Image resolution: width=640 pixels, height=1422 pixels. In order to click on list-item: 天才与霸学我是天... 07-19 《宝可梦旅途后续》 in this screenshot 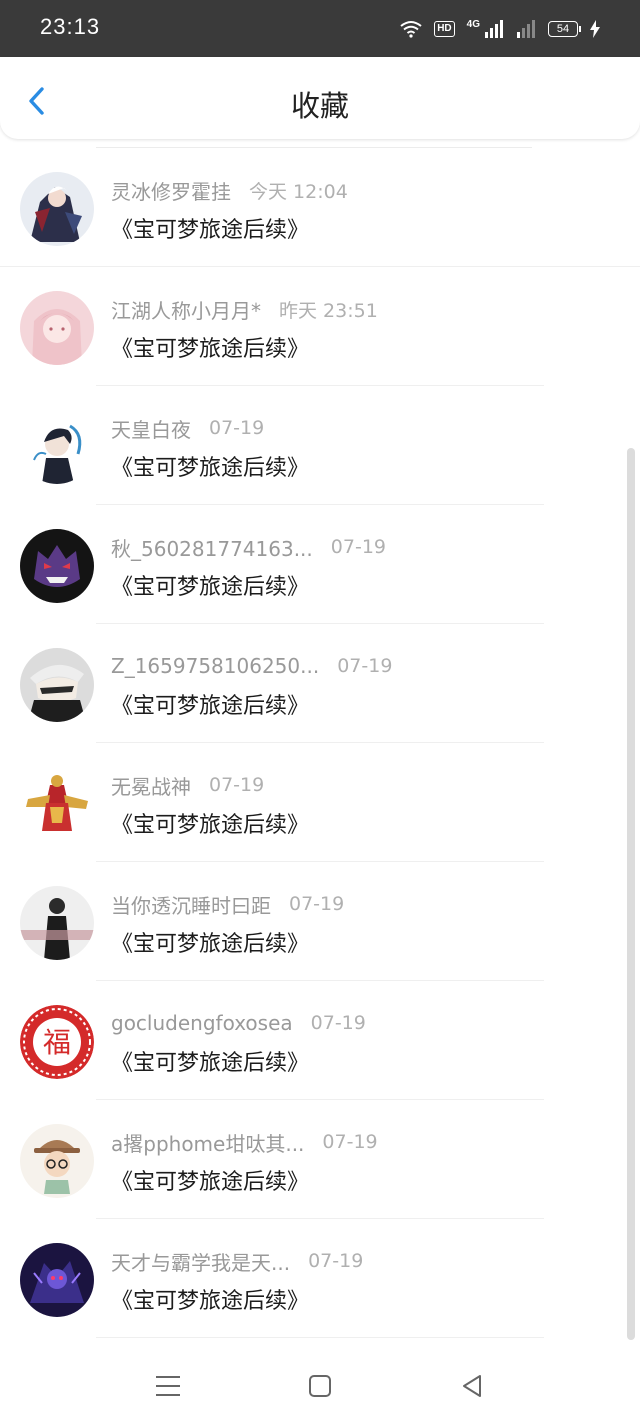, I will do `click(320, 1278)`.